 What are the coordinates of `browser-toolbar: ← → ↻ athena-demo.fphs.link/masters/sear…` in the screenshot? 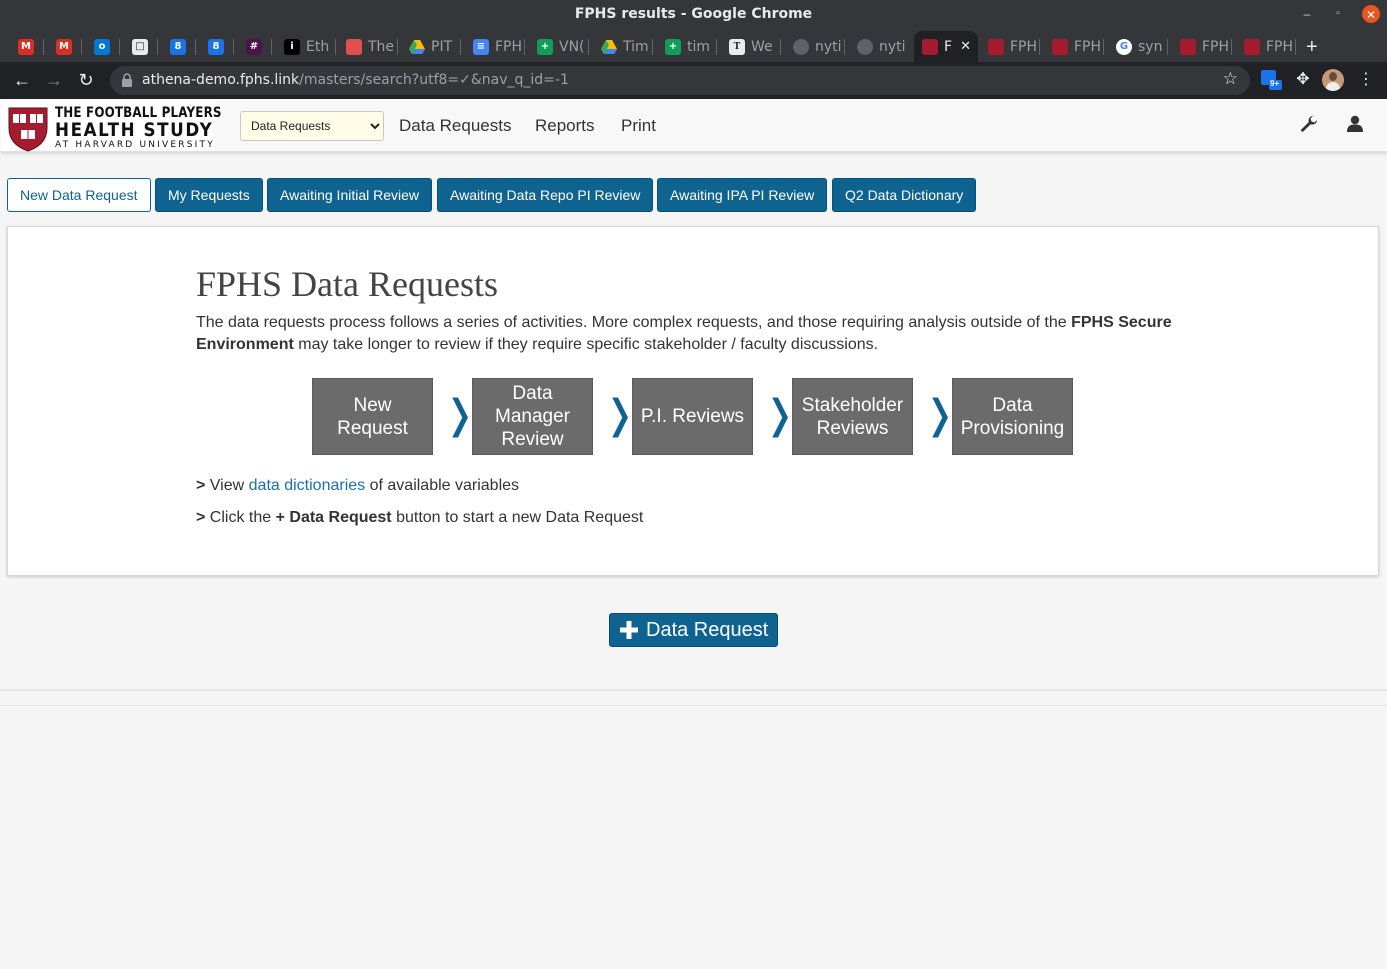 It's located at (693, 80).